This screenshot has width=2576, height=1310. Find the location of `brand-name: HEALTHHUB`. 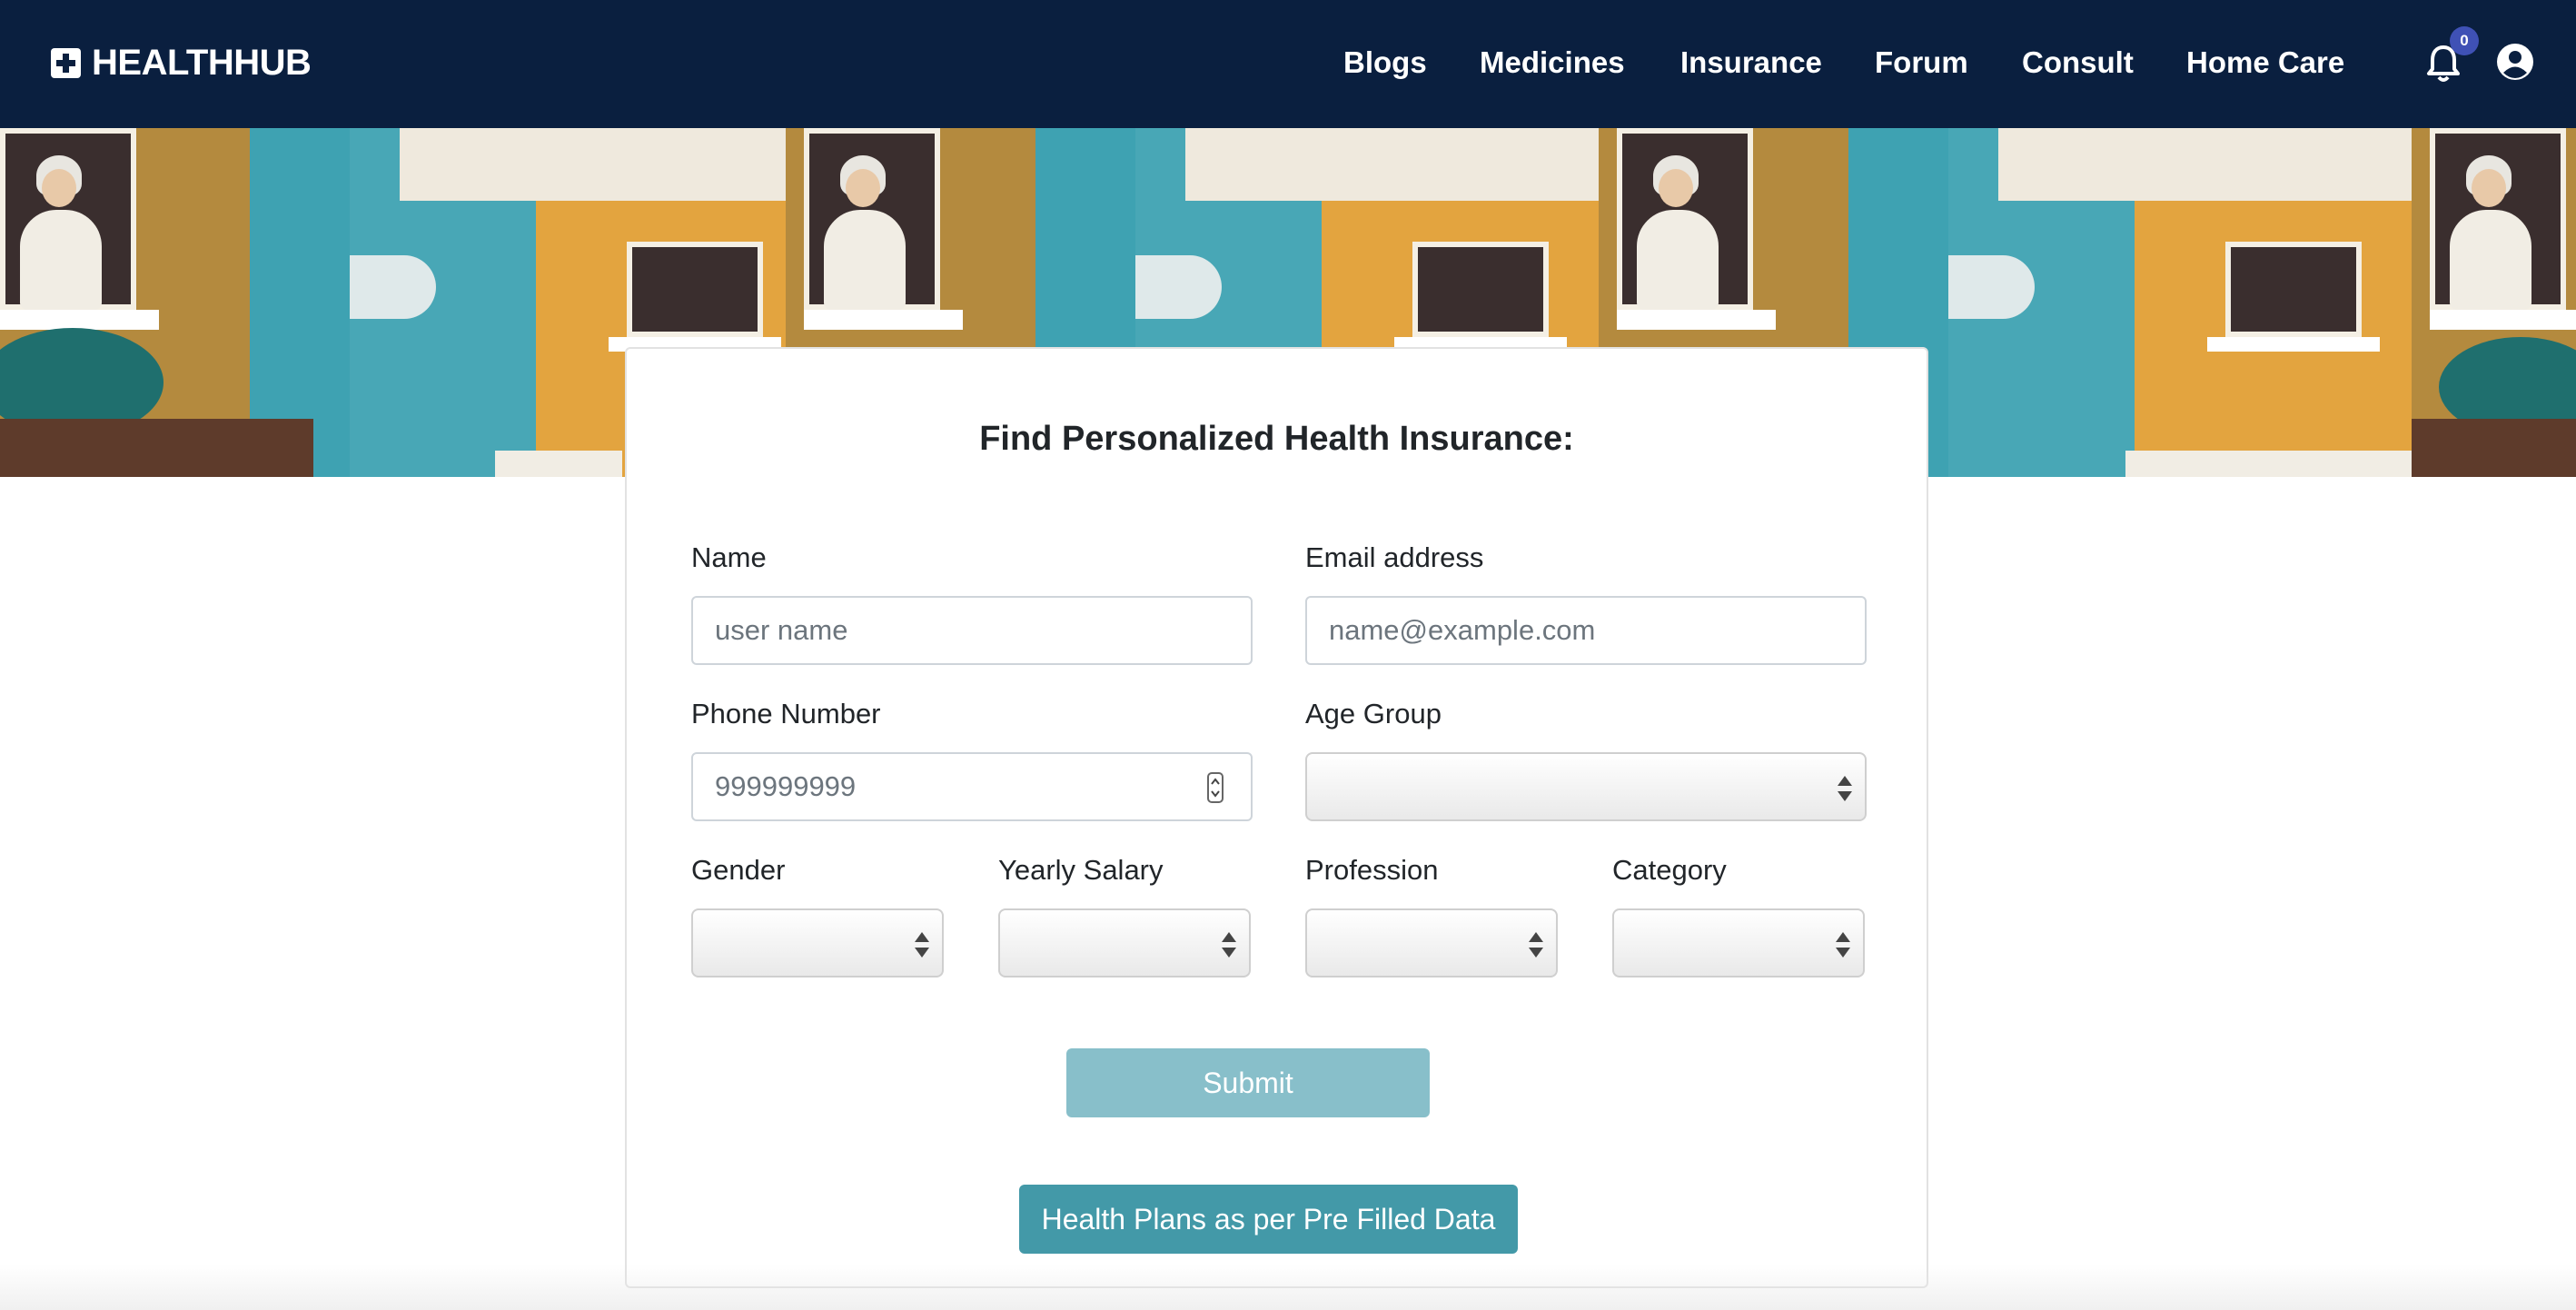

brand-name: HEALTHHUB is located at coordinates (202, 62).